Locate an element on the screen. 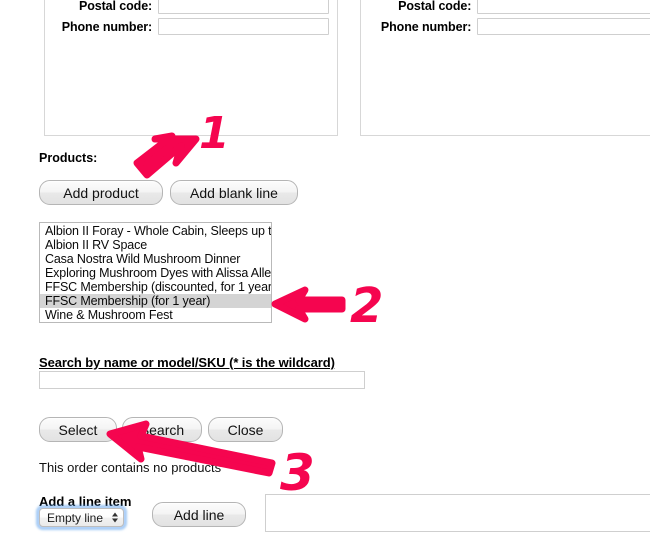 This screenshot has width=650, height=556. search-input is located at coordinates (202, 380).